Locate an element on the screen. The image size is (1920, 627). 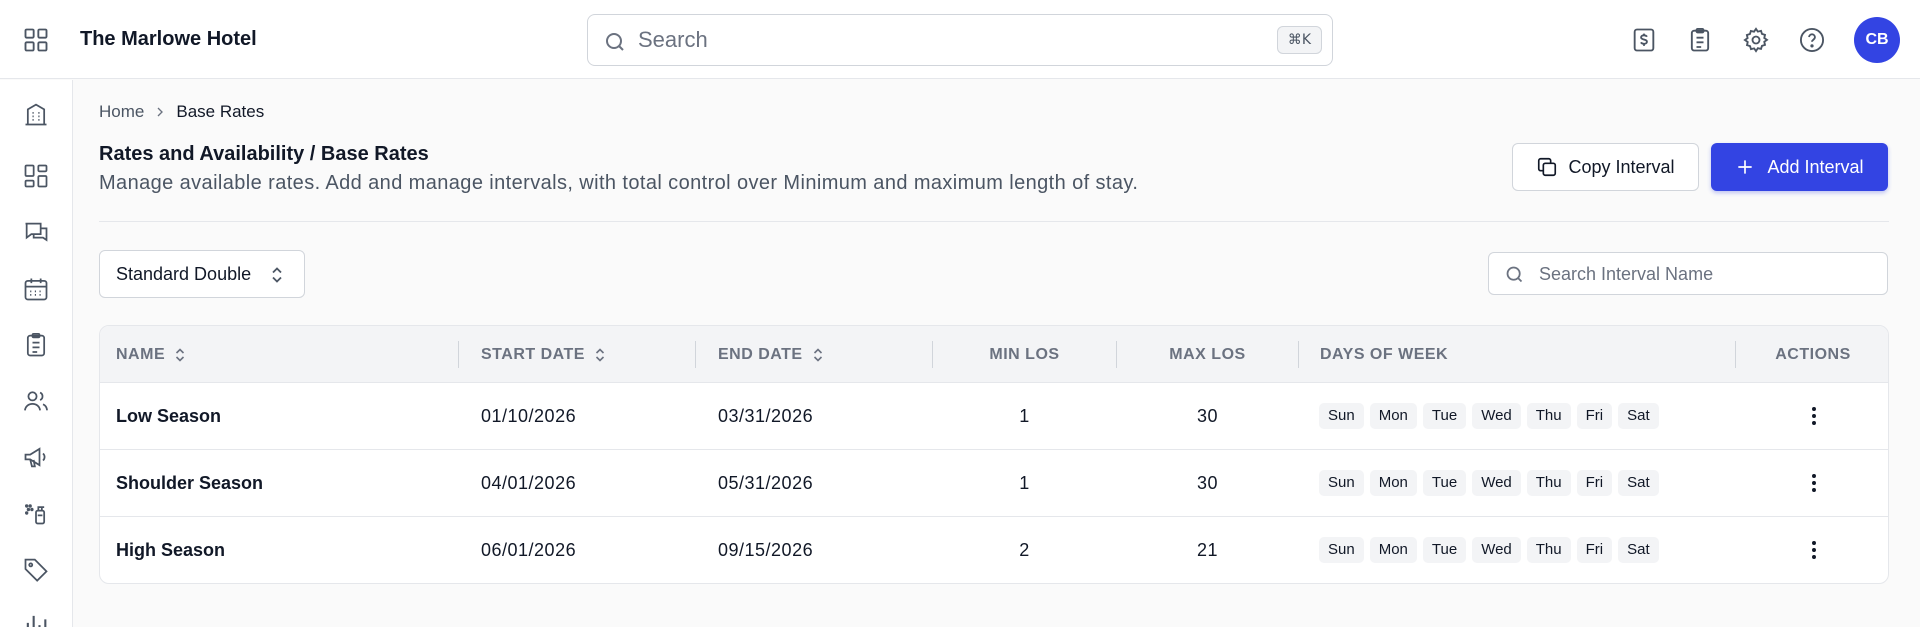
apps-grid-icon is located at coordinates (36, 40).